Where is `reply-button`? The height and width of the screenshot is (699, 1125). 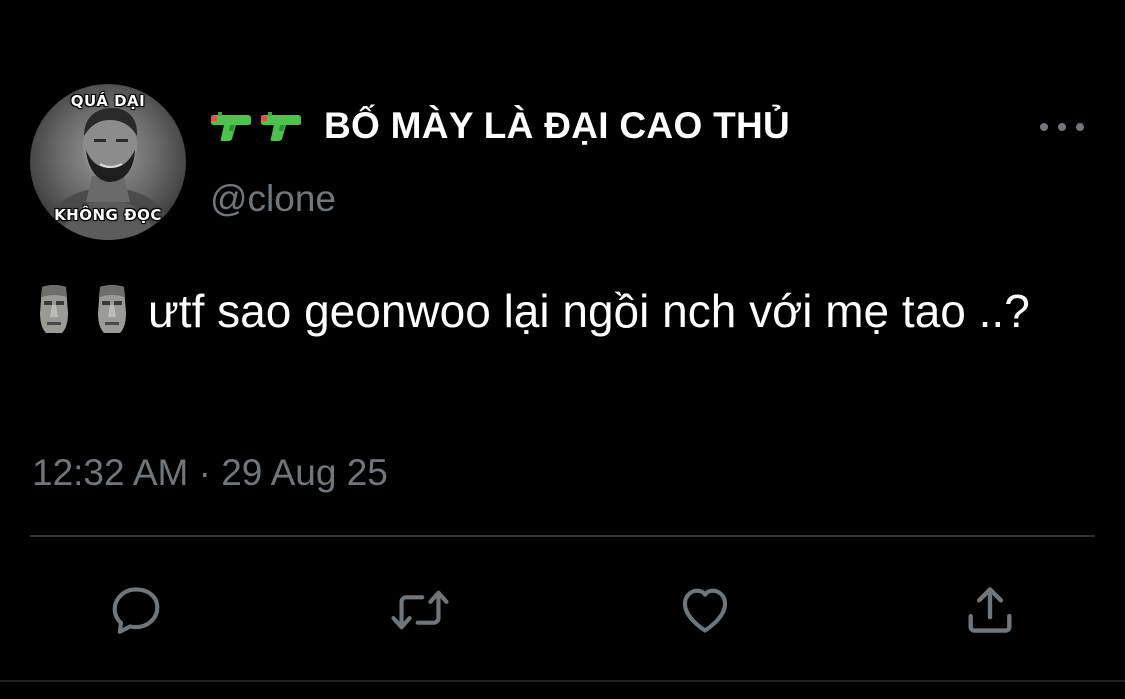
reply-button is located at coordinates (136, 610).